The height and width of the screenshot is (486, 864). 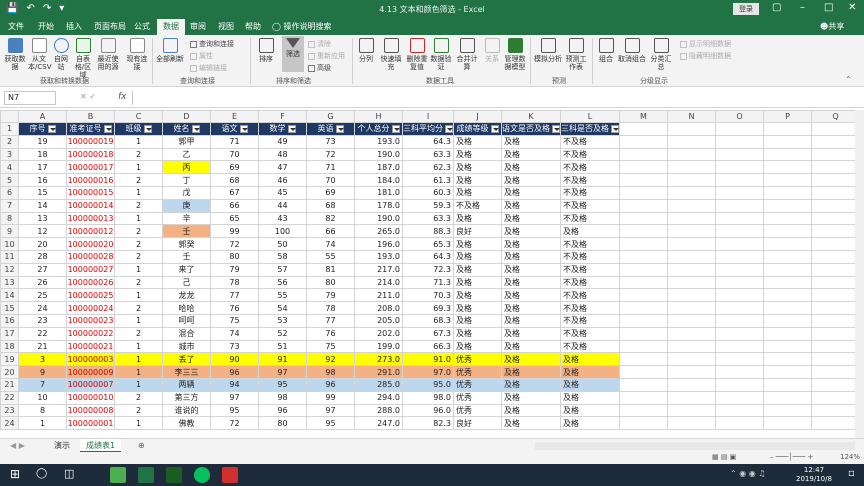 I want to click on row-header: 7, so click(x=9, y=205).